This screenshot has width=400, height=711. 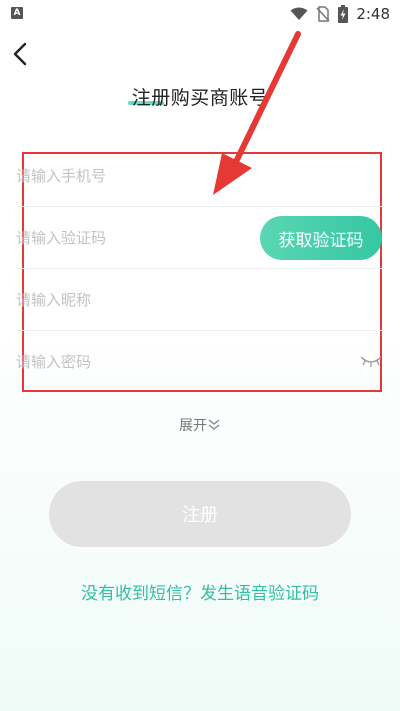 I want to click on register-button: 注册, so click(x=200, y=514).